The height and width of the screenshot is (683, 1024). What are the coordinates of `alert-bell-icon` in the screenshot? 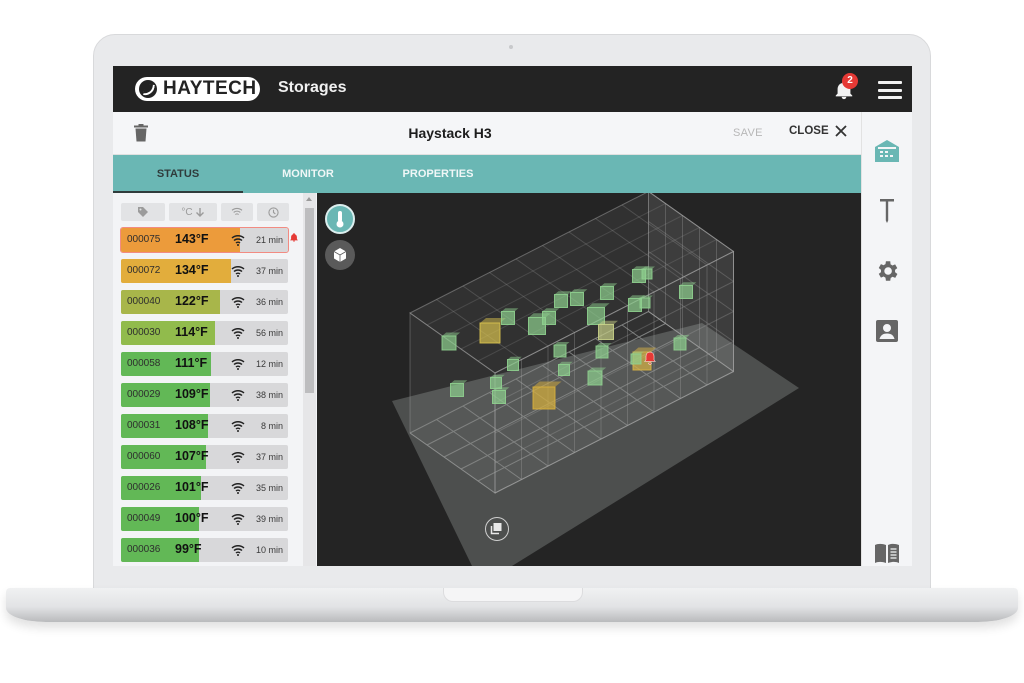 It's located at (294, 237).